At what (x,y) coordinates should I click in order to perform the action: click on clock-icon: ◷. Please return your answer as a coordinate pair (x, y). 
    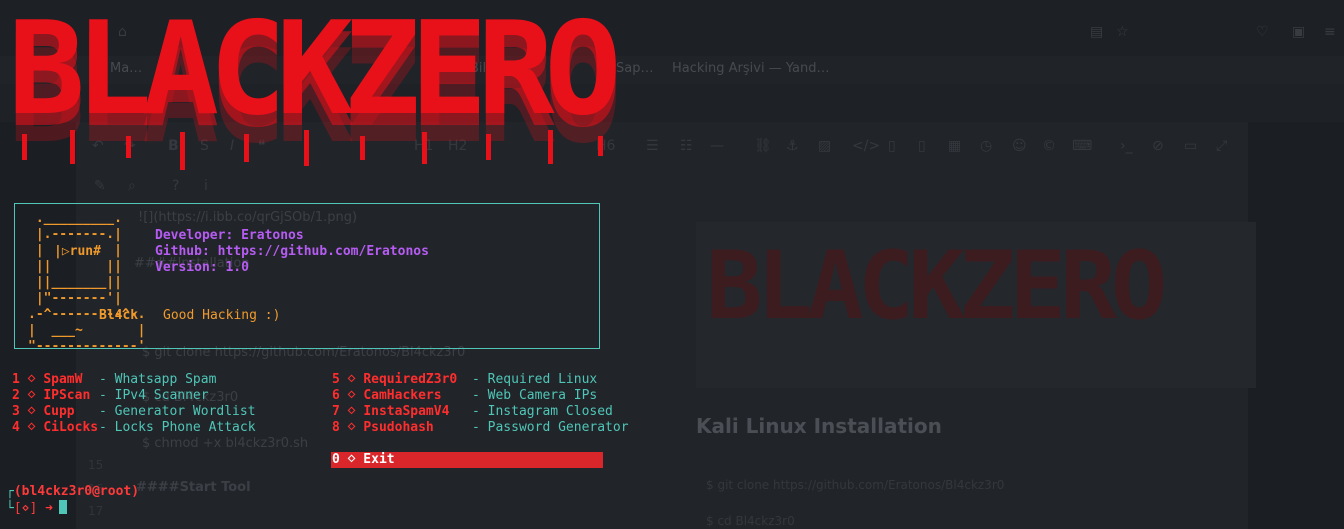
    Looking at the image, I should click on (986, 146).